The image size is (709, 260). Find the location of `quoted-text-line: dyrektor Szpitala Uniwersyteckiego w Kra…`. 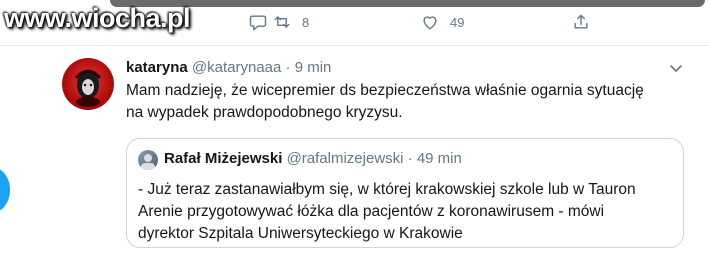

quoted-text-line: dyrektor Szpitala Uniwersyteckiego w Kra… is located at coordinates (300, 233).